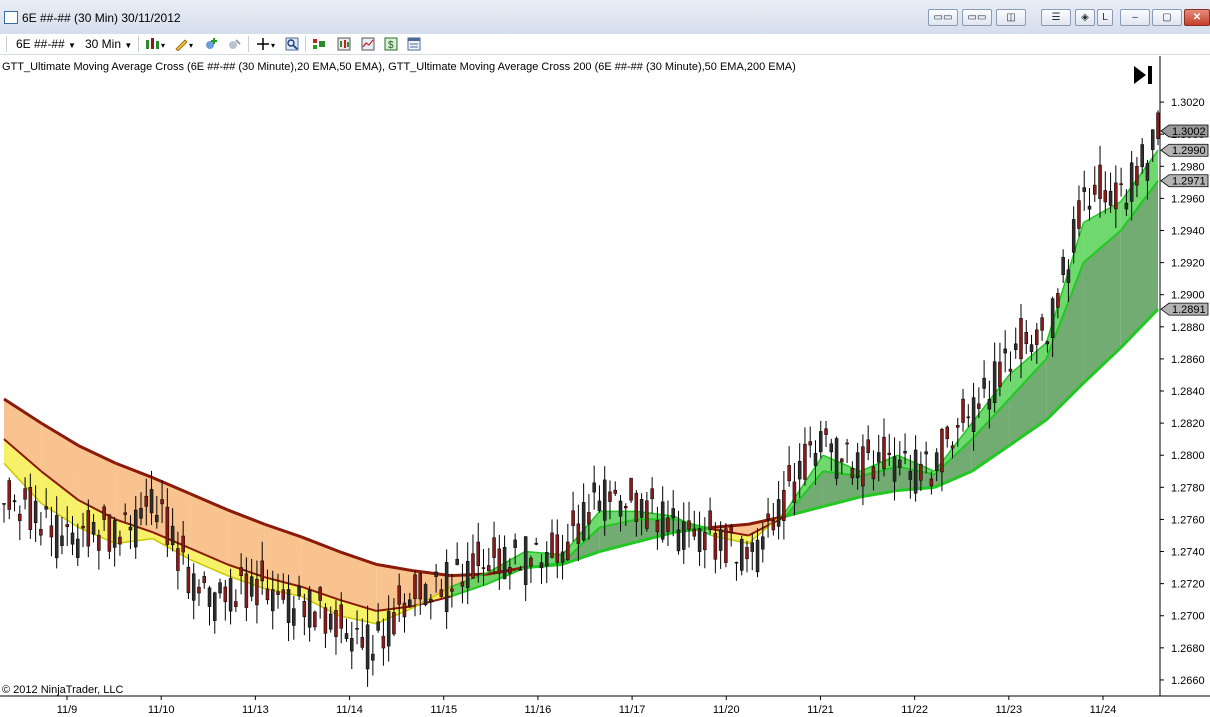 This screenshot has width=1210, height=717. I want to click on instrument-selector: 6E ##-## ▼, so click(46, 44).